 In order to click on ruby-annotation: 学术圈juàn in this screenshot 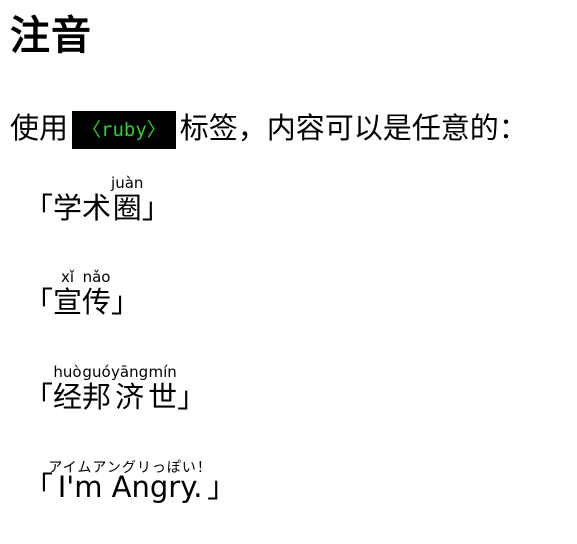, I will do `click(98, 200)`.